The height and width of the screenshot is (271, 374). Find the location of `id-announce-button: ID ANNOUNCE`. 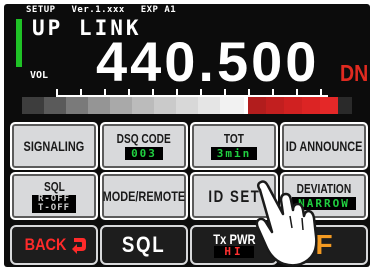

id-announce-button: ID ANNOUNCE is located at coordinates (324, 146).